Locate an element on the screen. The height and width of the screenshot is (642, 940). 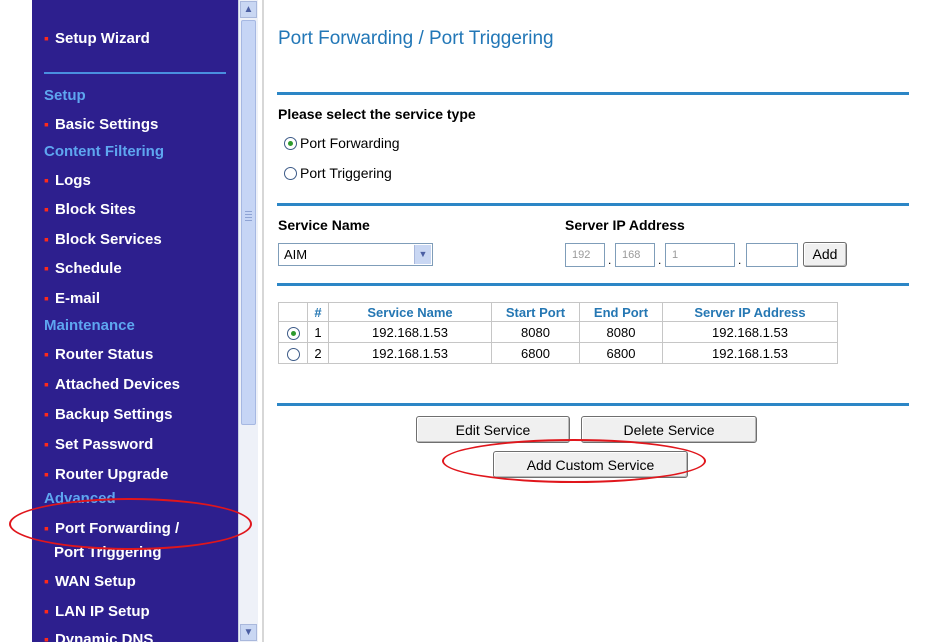
ip-octet-4-input is located at coordinates (772, 255).